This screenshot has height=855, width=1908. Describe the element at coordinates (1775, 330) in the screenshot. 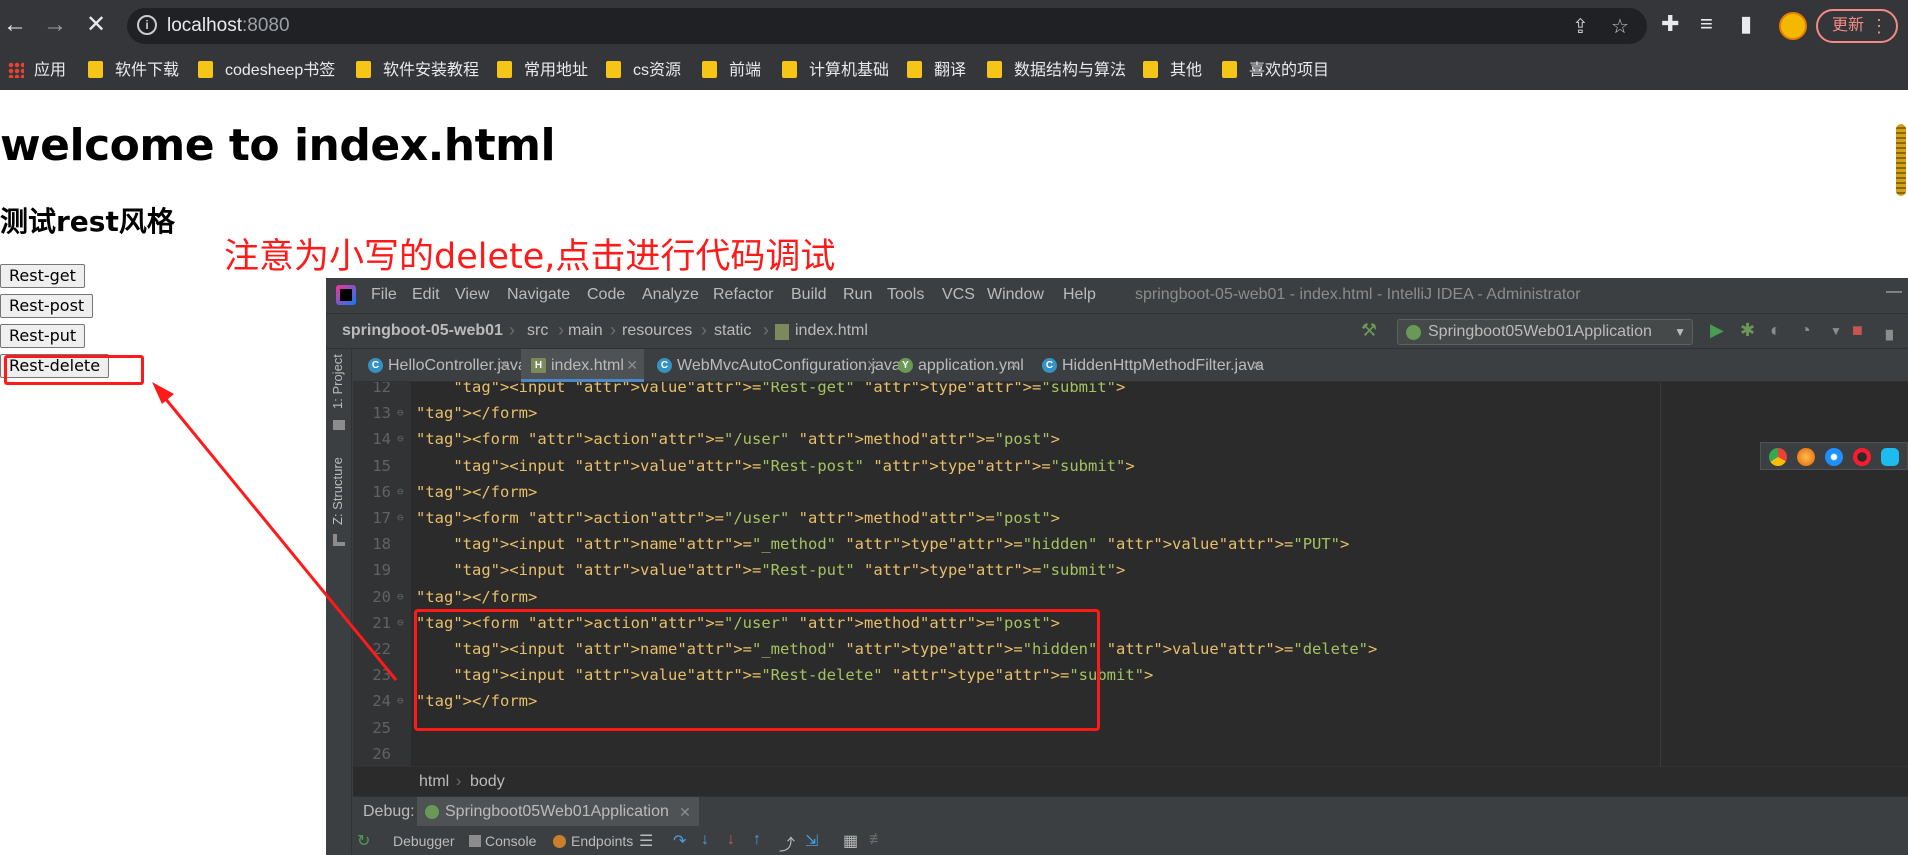

I see `coverage-icon: ◐` at that location.